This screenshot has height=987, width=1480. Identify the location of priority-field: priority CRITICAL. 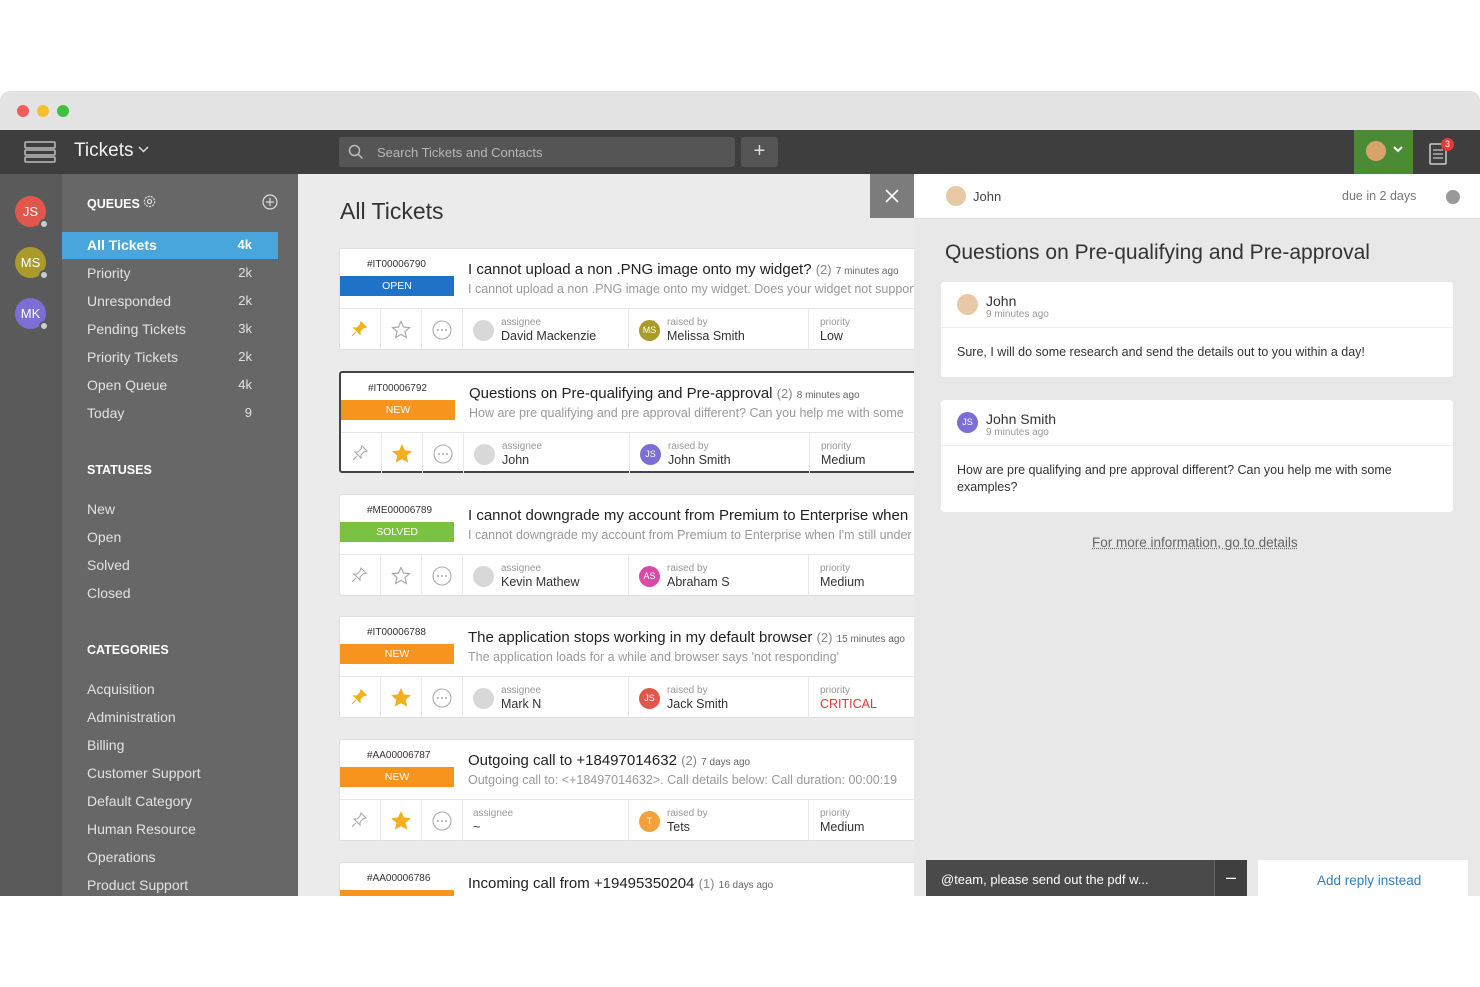
(861, 698).